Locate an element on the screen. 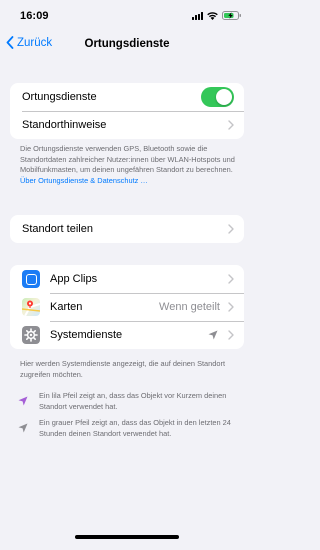 The image size is (320, 550). status-icons is located at coordinates (217, 15).